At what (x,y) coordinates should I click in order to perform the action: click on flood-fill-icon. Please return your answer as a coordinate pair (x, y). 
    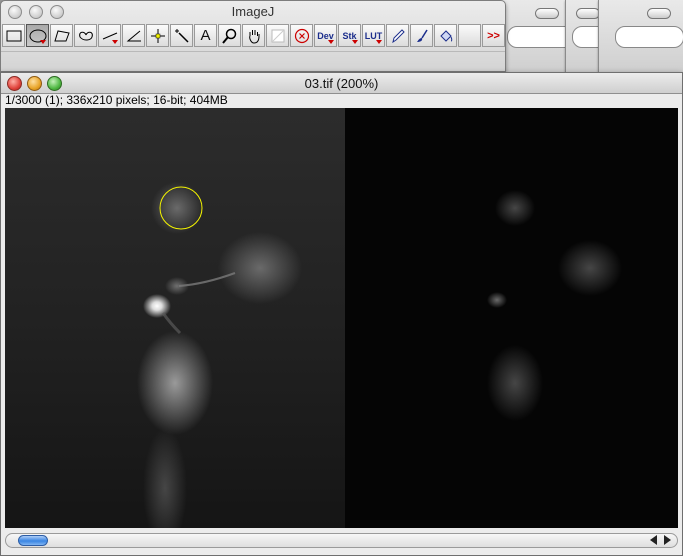
    Looking at the image, I should click on (446, 36).